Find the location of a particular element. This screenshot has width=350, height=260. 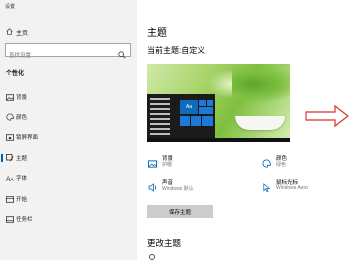

current-theme-label: 当前主题:自定义 is located at coordinates (176, 50).